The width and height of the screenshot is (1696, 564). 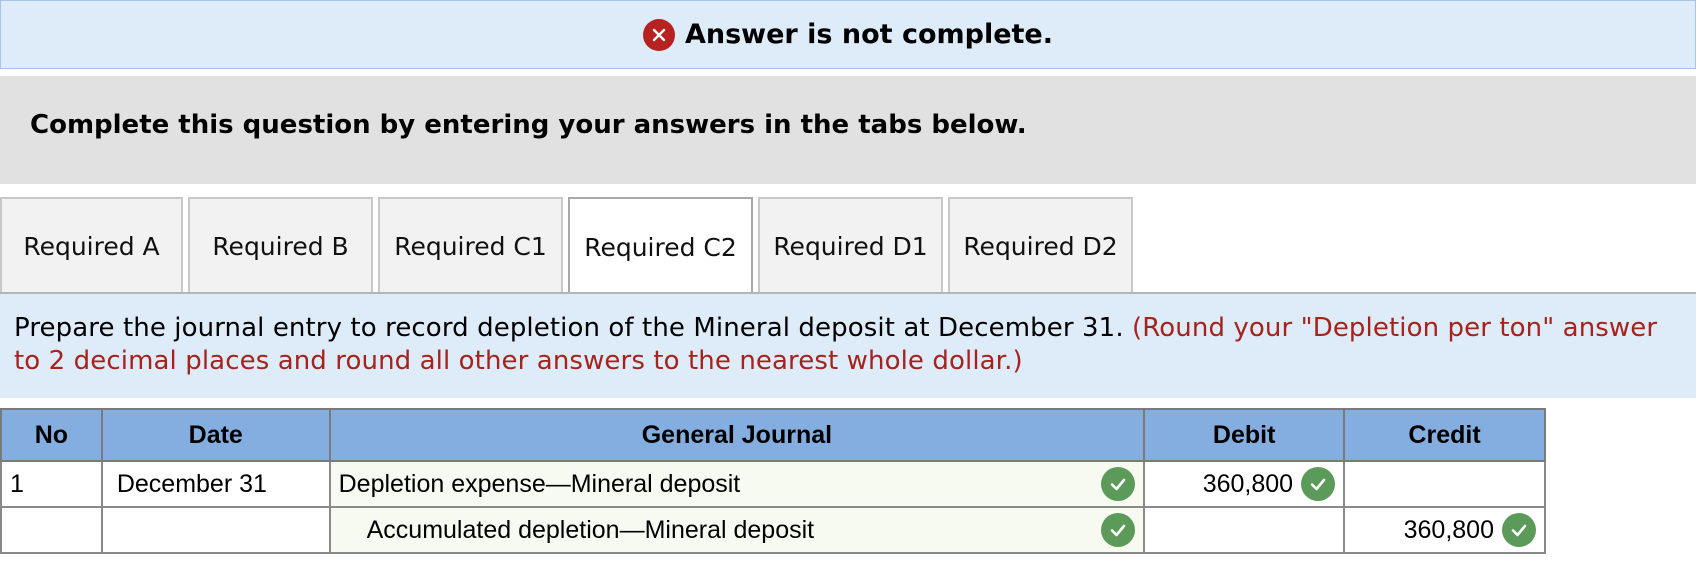 What do you see at coordinates (470, 245) in the screenshot?
I see `tab-required-c1: Required C1` at bounding box center [470, 245].